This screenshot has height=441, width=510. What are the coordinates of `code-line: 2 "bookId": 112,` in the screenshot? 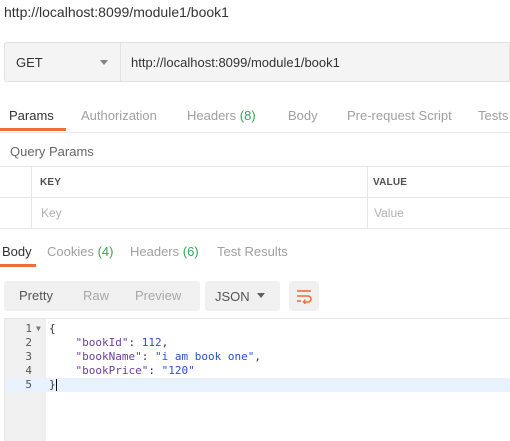 It's located at (257, 343).